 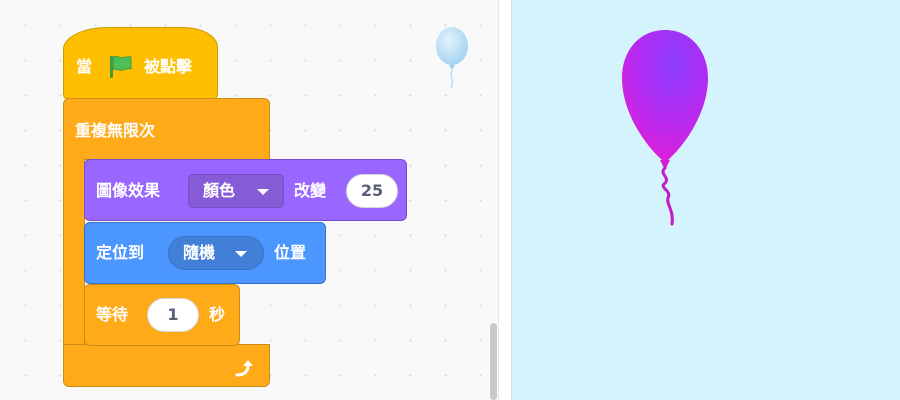 I want to click on hat-label-prefix: 當, so click(x=84, y=66).